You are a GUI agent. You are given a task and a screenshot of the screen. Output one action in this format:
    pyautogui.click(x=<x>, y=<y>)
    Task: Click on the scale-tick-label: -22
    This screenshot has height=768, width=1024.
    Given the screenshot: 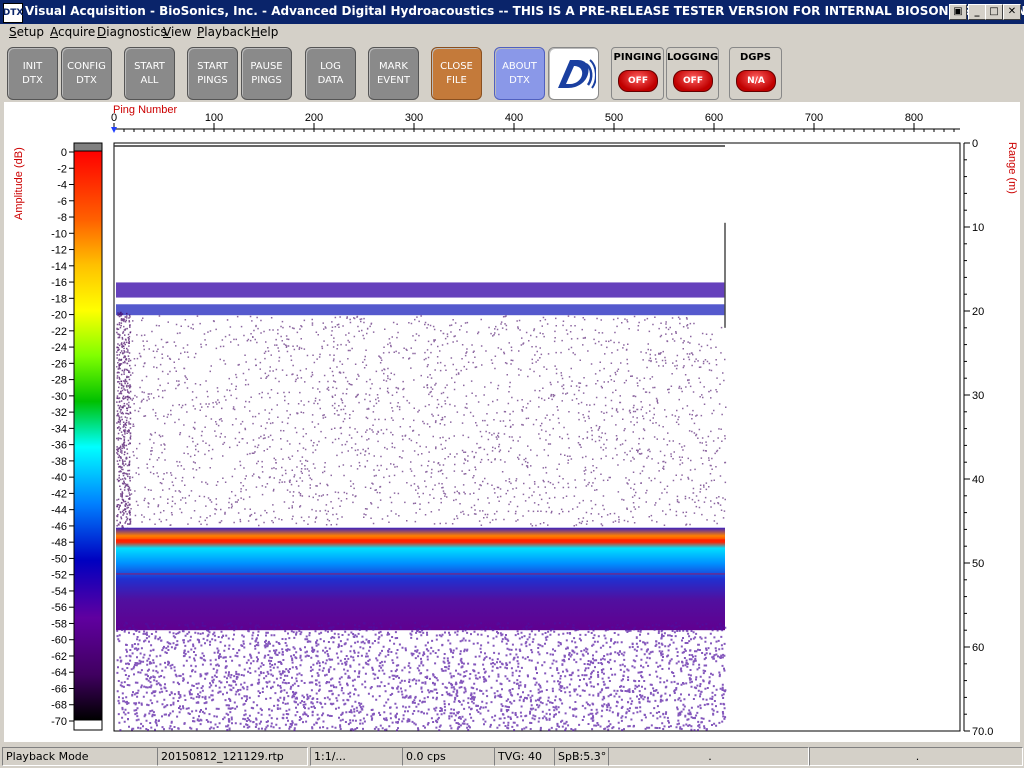 What is the action you would take?
    pyautogui.click(x=59, y=332)
    